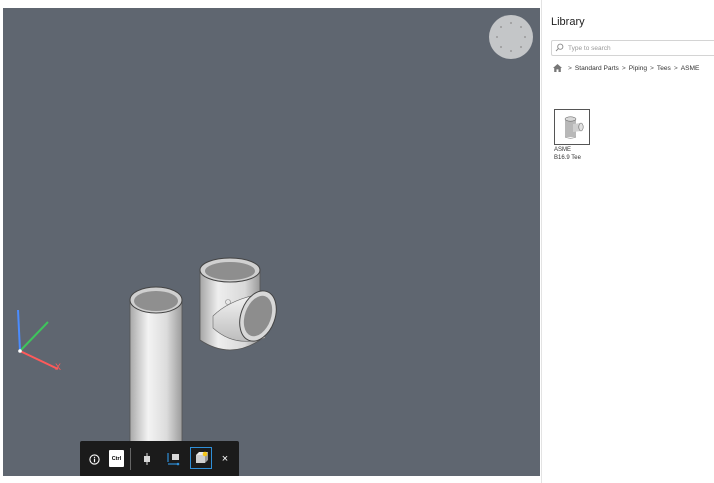 This screenshot has height=483, width=714. Describe the element at coordinates (568, 22) in the screenshot. I see `panel-title: Library` at that location.